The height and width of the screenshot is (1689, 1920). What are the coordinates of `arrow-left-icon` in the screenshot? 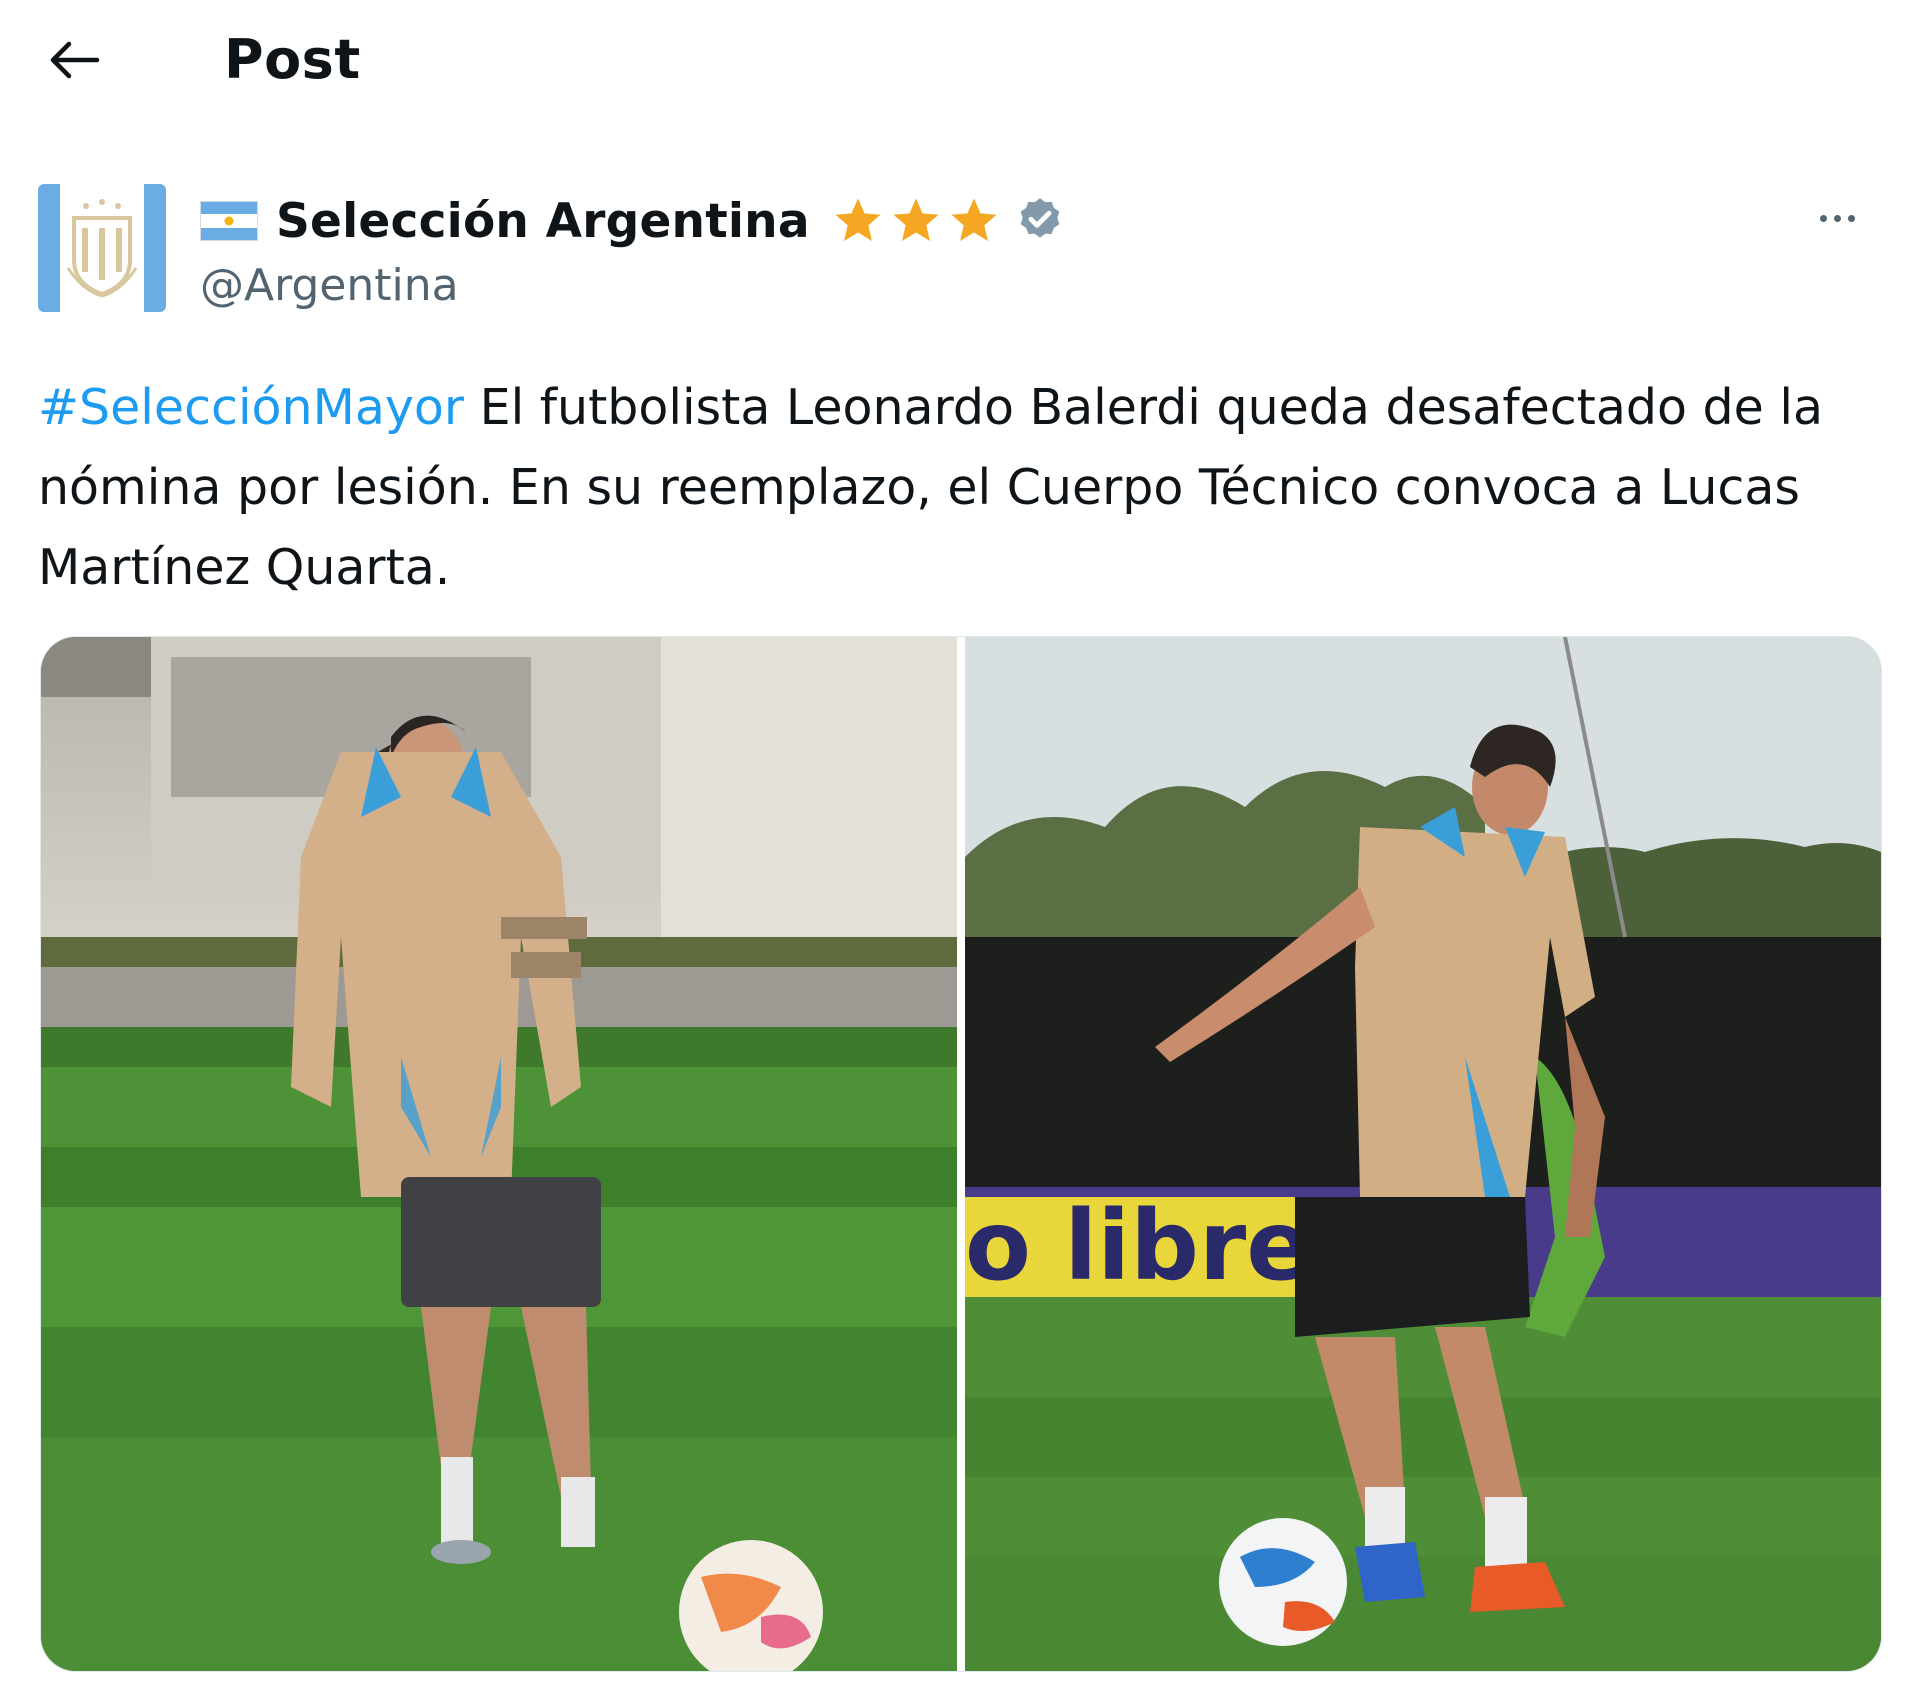 It's located at (75, 60).